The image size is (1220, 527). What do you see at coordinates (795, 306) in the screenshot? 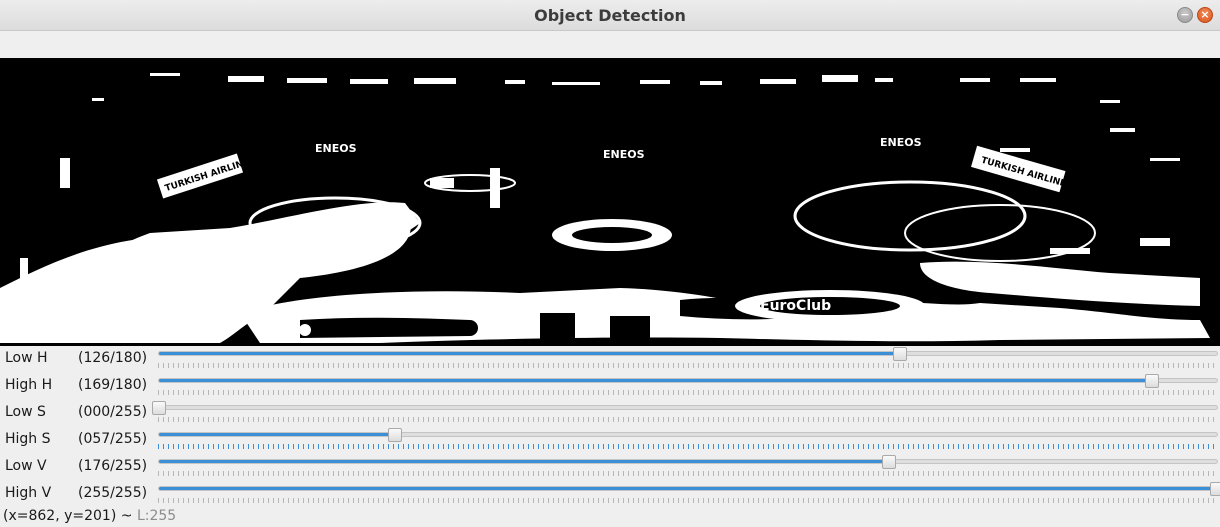
I see `svg-text: EuroClub` at bounding box center [795, 306].